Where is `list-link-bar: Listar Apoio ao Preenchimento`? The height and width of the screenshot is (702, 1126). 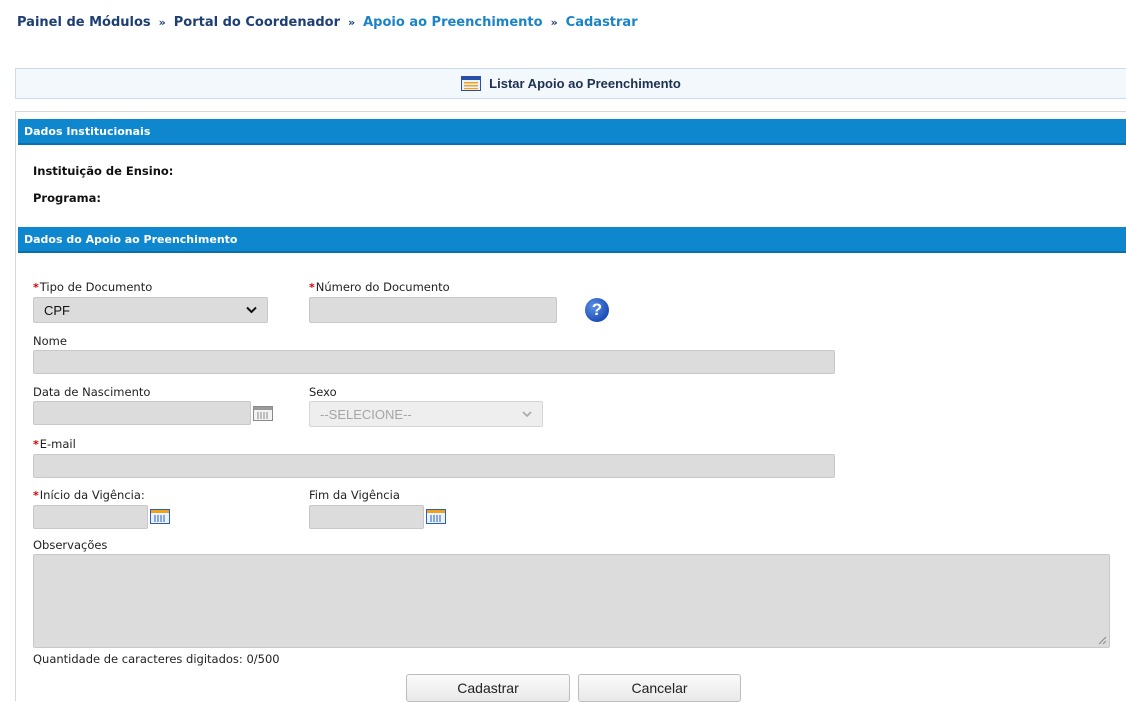
list-link-bar: Listar Apoio ao Preenchimento is located at coordinates (570, 83).